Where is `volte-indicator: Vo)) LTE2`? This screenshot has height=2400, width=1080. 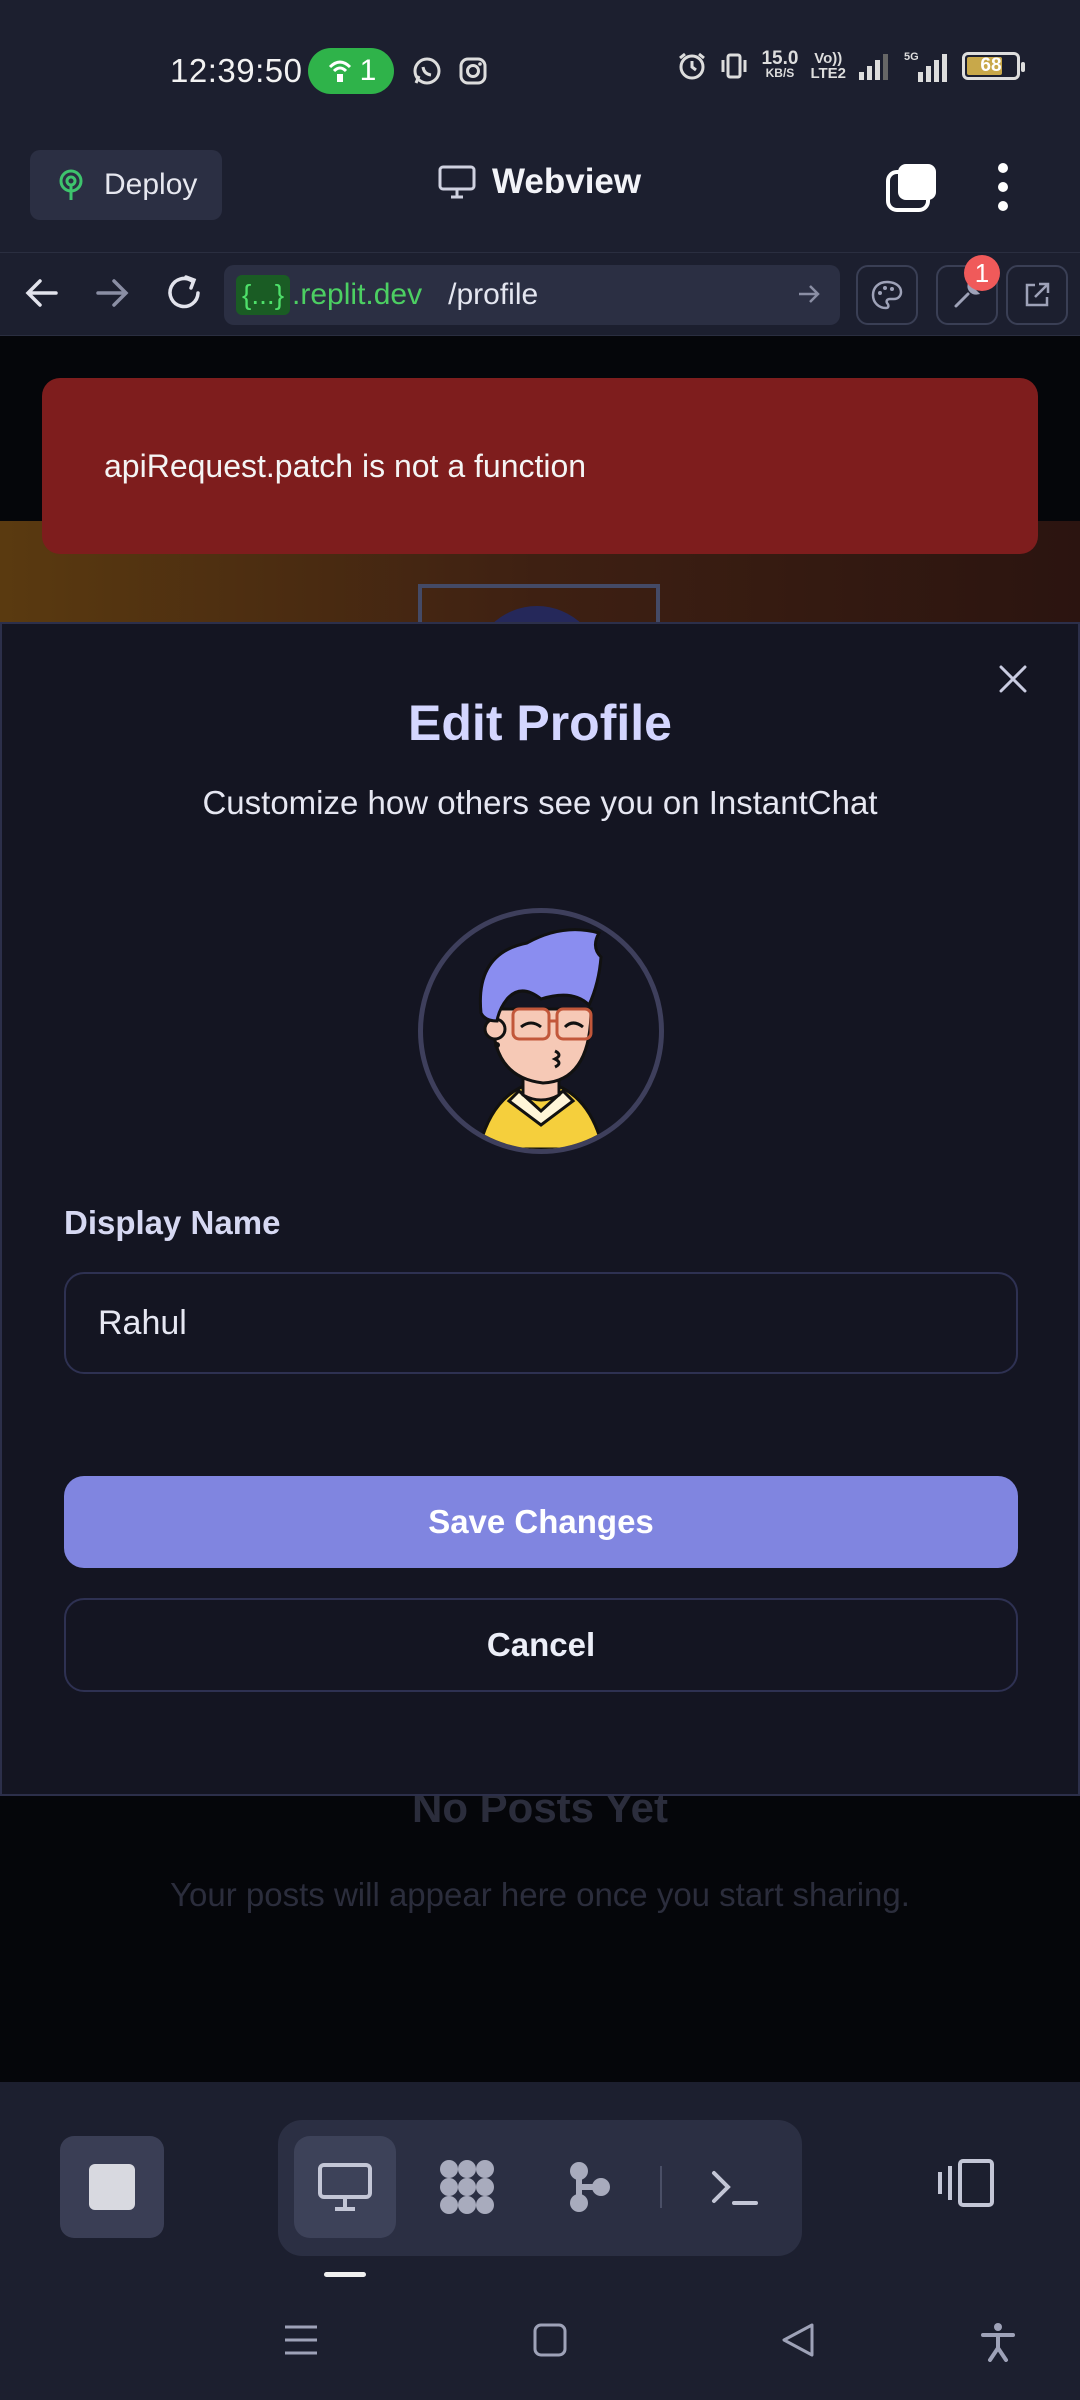 volte-indicator: Vo)) LTE2 is located at coordinates (828, 66).